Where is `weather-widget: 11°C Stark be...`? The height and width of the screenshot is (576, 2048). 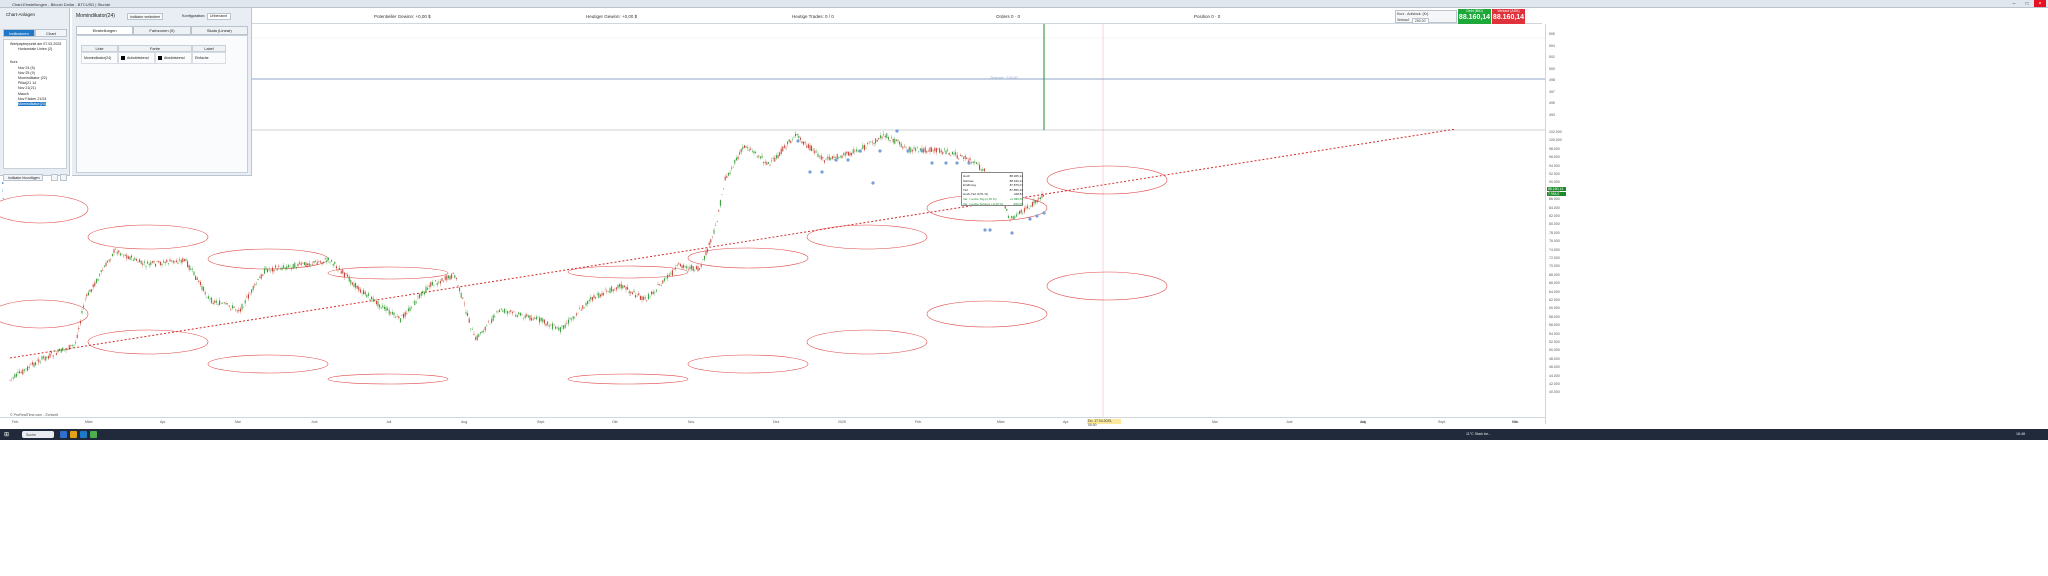
weather-widget: 11°C Stark be... is located at coordinates (1478, 434).